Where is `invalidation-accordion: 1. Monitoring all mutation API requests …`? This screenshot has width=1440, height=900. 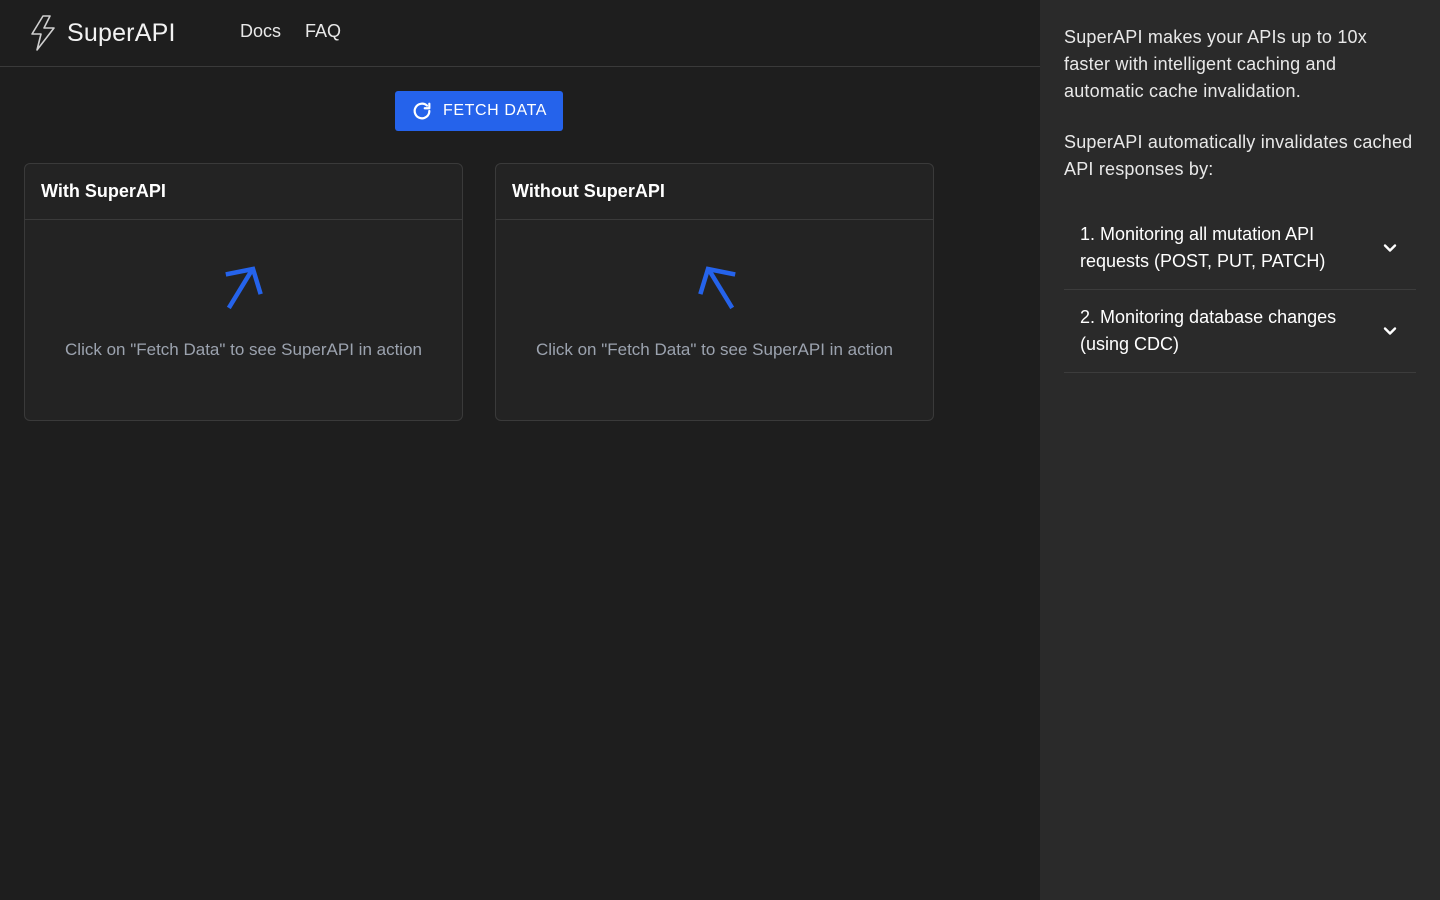
invalidation-accordion: 1. Monitoring all mutation API requests … is located at coordinates (1240, 290).